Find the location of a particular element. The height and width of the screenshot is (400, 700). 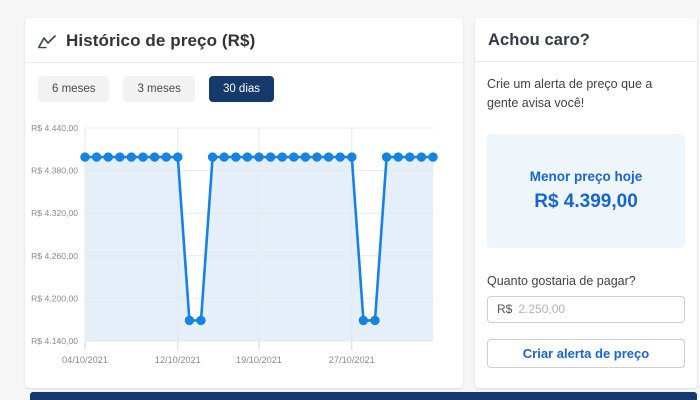

price-alert-title: Achou caro? is located at coordinates (539, 40).